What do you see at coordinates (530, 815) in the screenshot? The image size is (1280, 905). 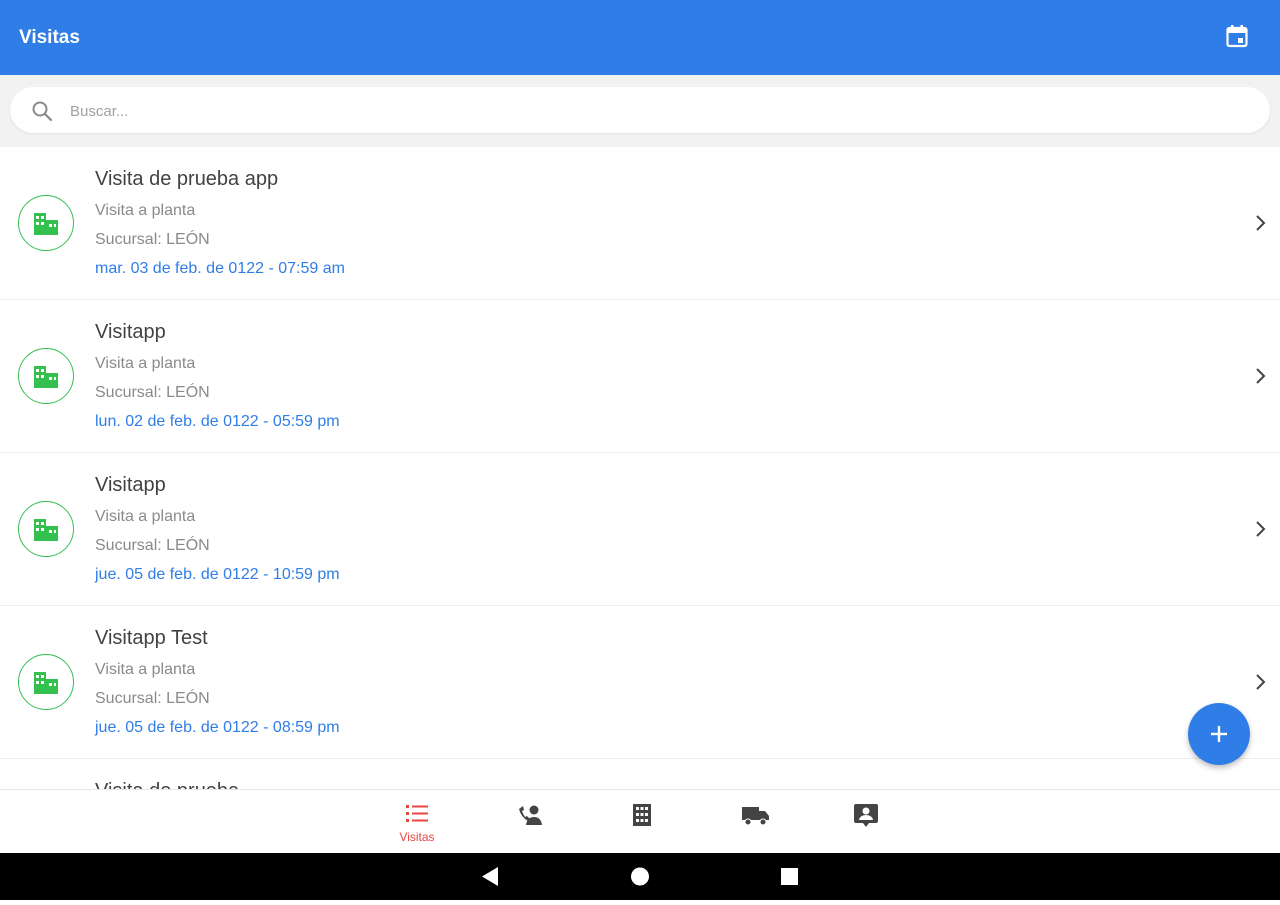 I see `person-phone-icon` at bounding box center [530, 815].